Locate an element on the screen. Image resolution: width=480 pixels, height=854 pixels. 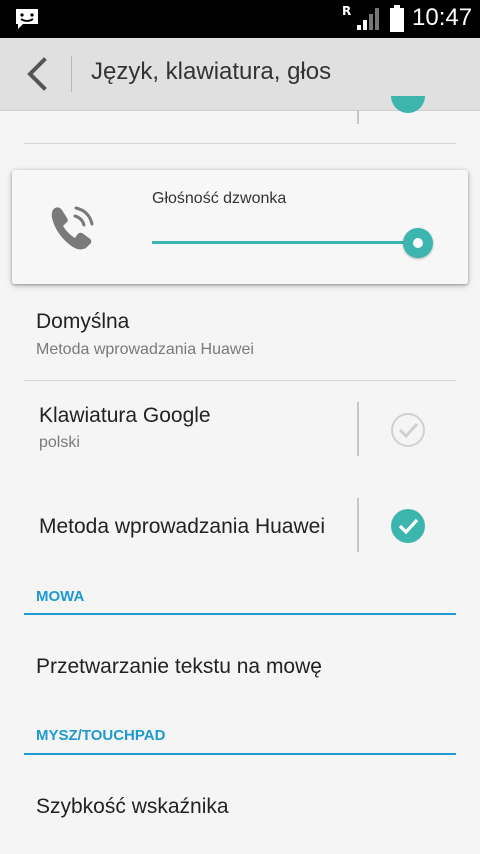
title-fade is located at coordinates (338, 527).